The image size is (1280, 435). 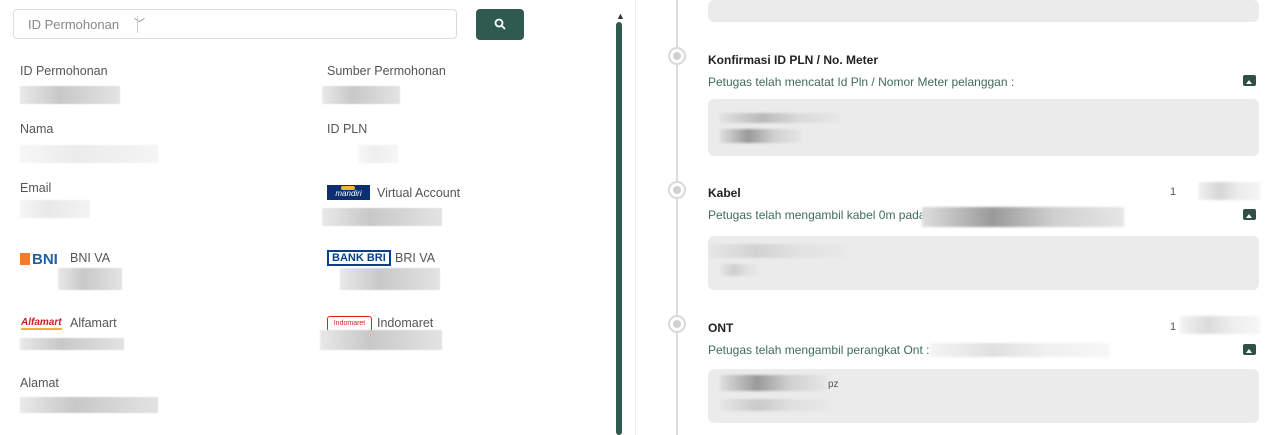 What do you see at coordinates (793, 60) in the screenshot?
I see `timeline-title-1: Konfirmasi ID PLN / No. Meter` at bounding box center [793, 60].